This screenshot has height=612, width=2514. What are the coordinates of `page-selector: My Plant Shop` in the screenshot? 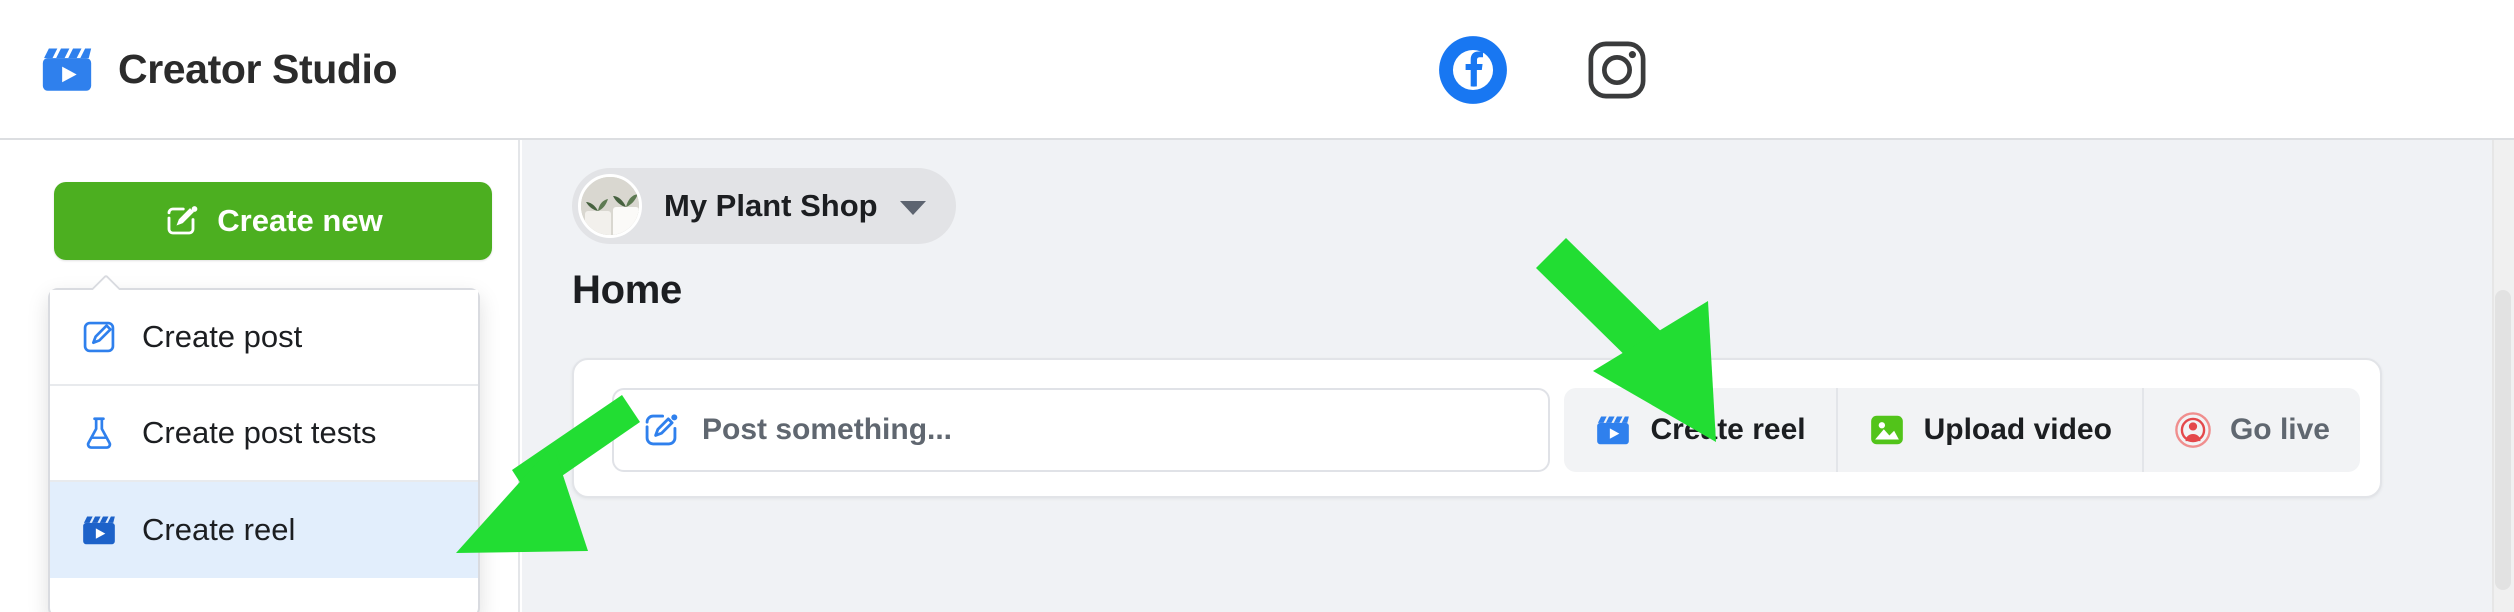 It's located at (764, 206).